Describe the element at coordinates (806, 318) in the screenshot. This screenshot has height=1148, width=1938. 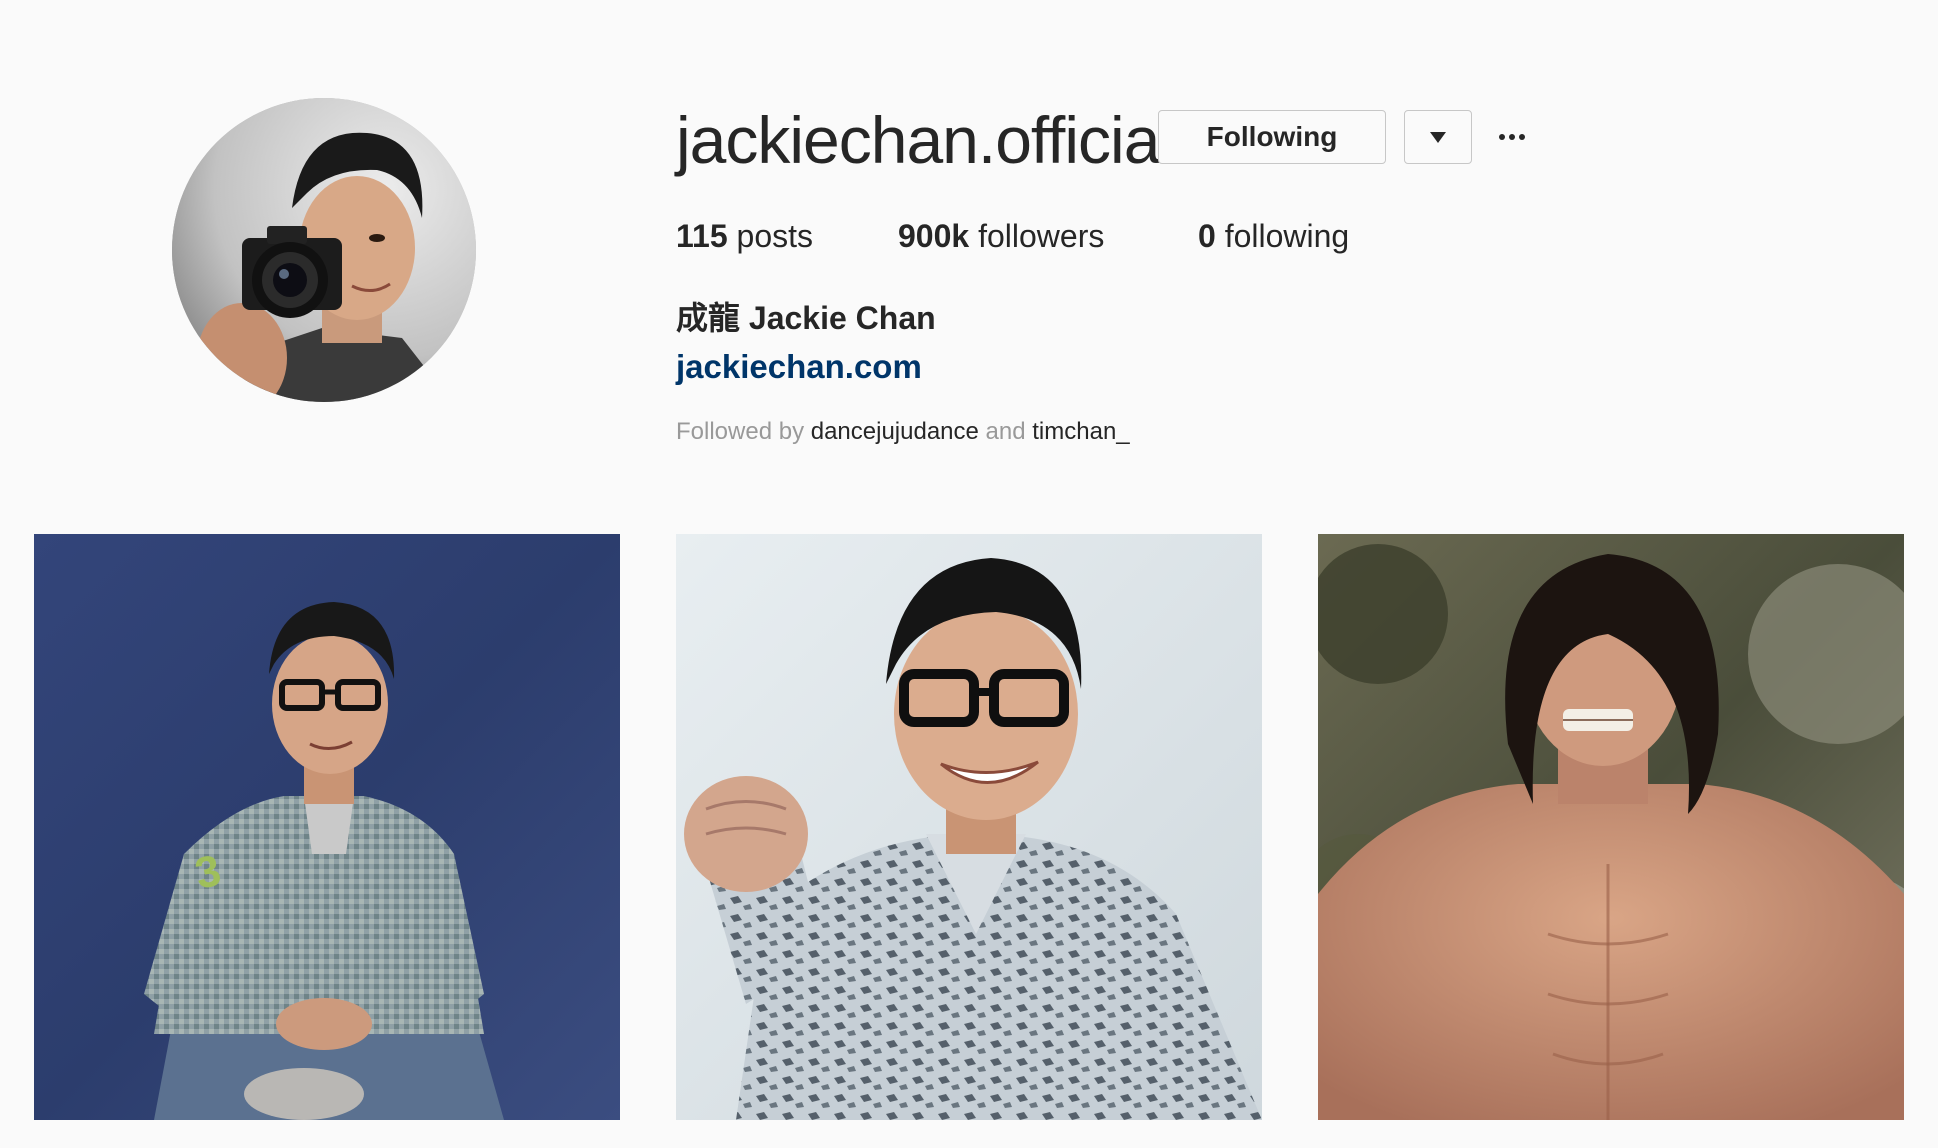
I see `profile-full-name: 成龍 Jackie Chan` at that location.